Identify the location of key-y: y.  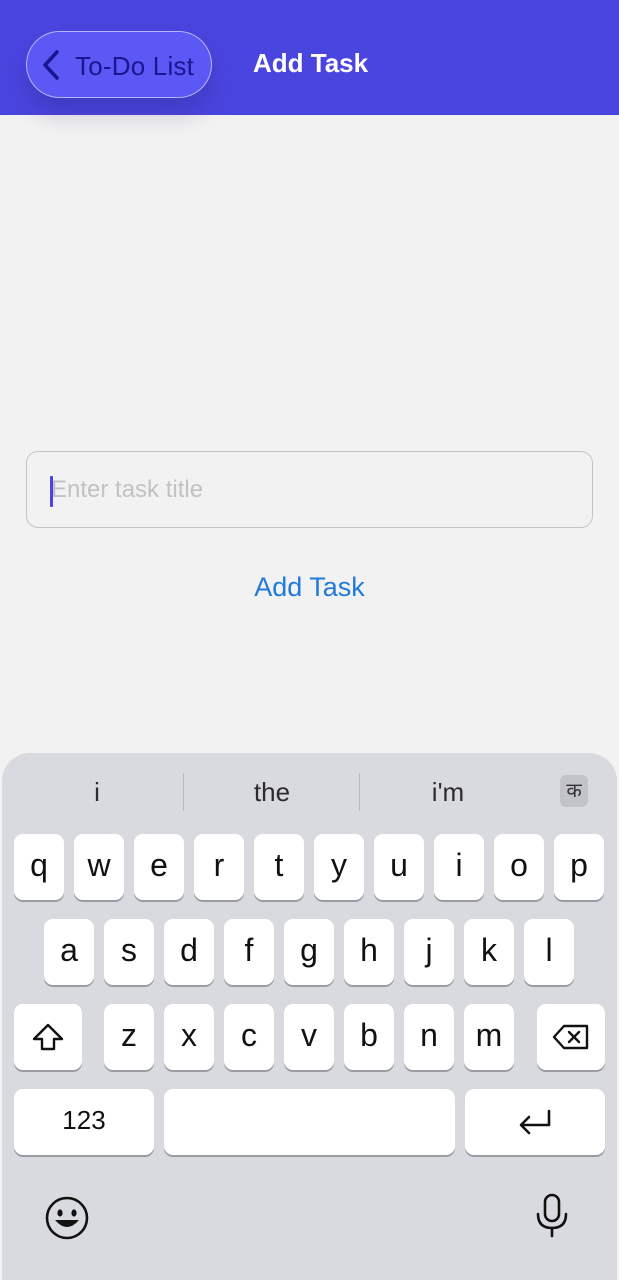
(339, 867).